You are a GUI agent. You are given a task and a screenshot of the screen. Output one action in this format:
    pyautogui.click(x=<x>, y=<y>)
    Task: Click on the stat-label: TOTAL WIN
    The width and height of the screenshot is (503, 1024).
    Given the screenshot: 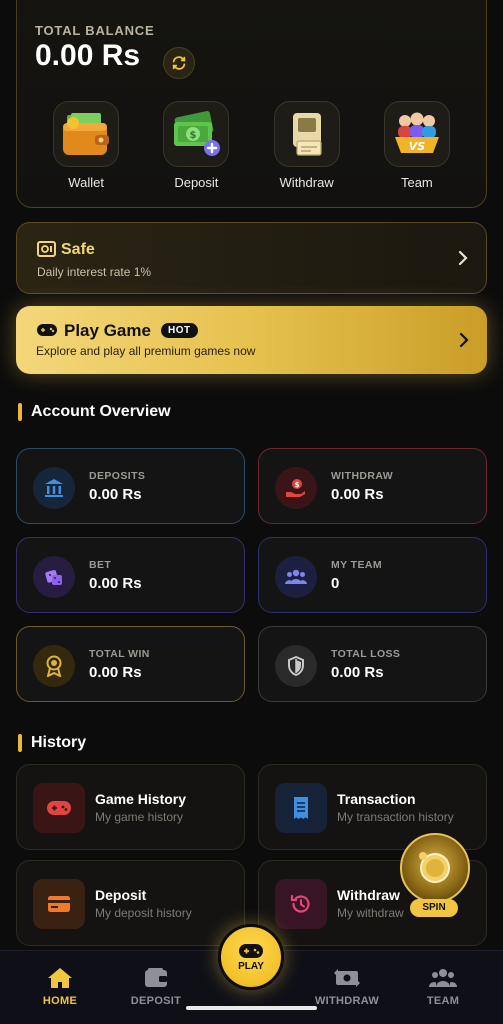 What is the action you would take?
    pyautogui.click(x=119, y=654)
    